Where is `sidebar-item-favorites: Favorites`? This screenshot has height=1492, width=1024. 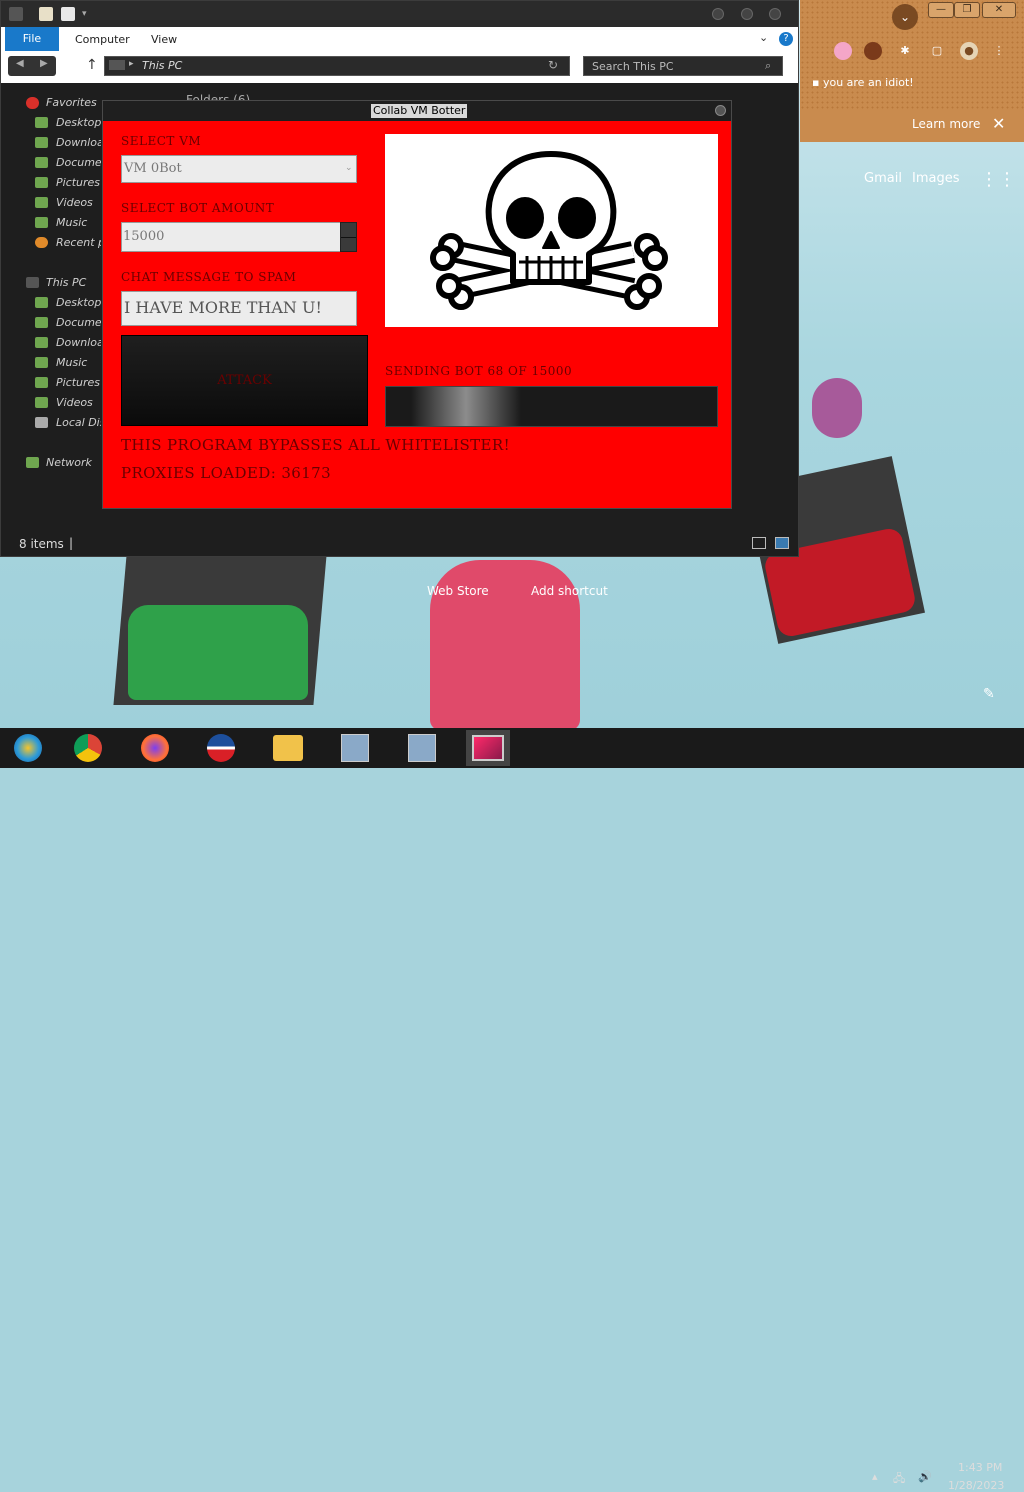 sidebar-item-favorites: Favorites is located at coordinates (71, 102).